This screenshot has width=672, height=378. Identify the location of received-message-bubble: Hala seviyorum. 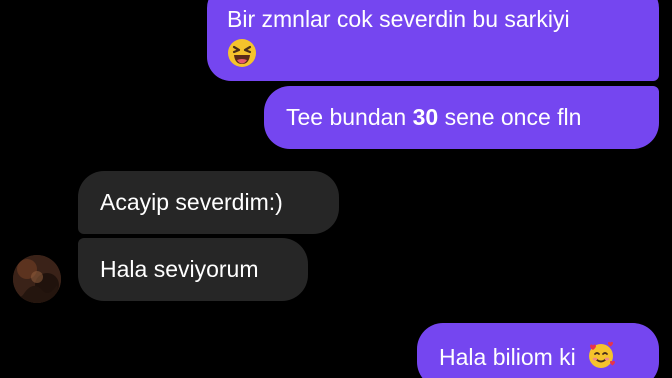
(193, 269).